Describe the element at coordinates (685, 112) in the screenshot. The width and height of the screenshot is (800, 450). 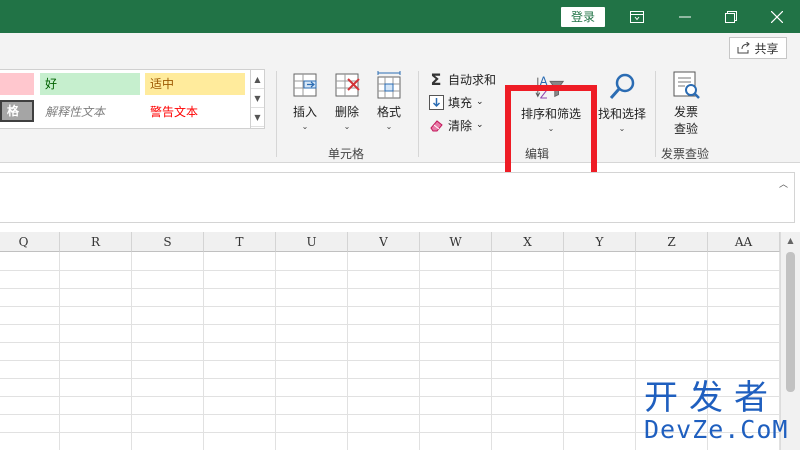
I see `invoice-button-line1: 发票` at that location.